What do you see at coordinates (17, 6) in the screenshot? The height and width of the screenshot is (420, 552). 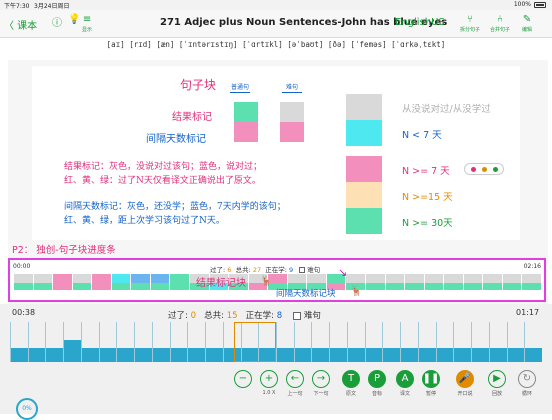 I see `status-time: 下午7:30` at bounding box center [17, 6].